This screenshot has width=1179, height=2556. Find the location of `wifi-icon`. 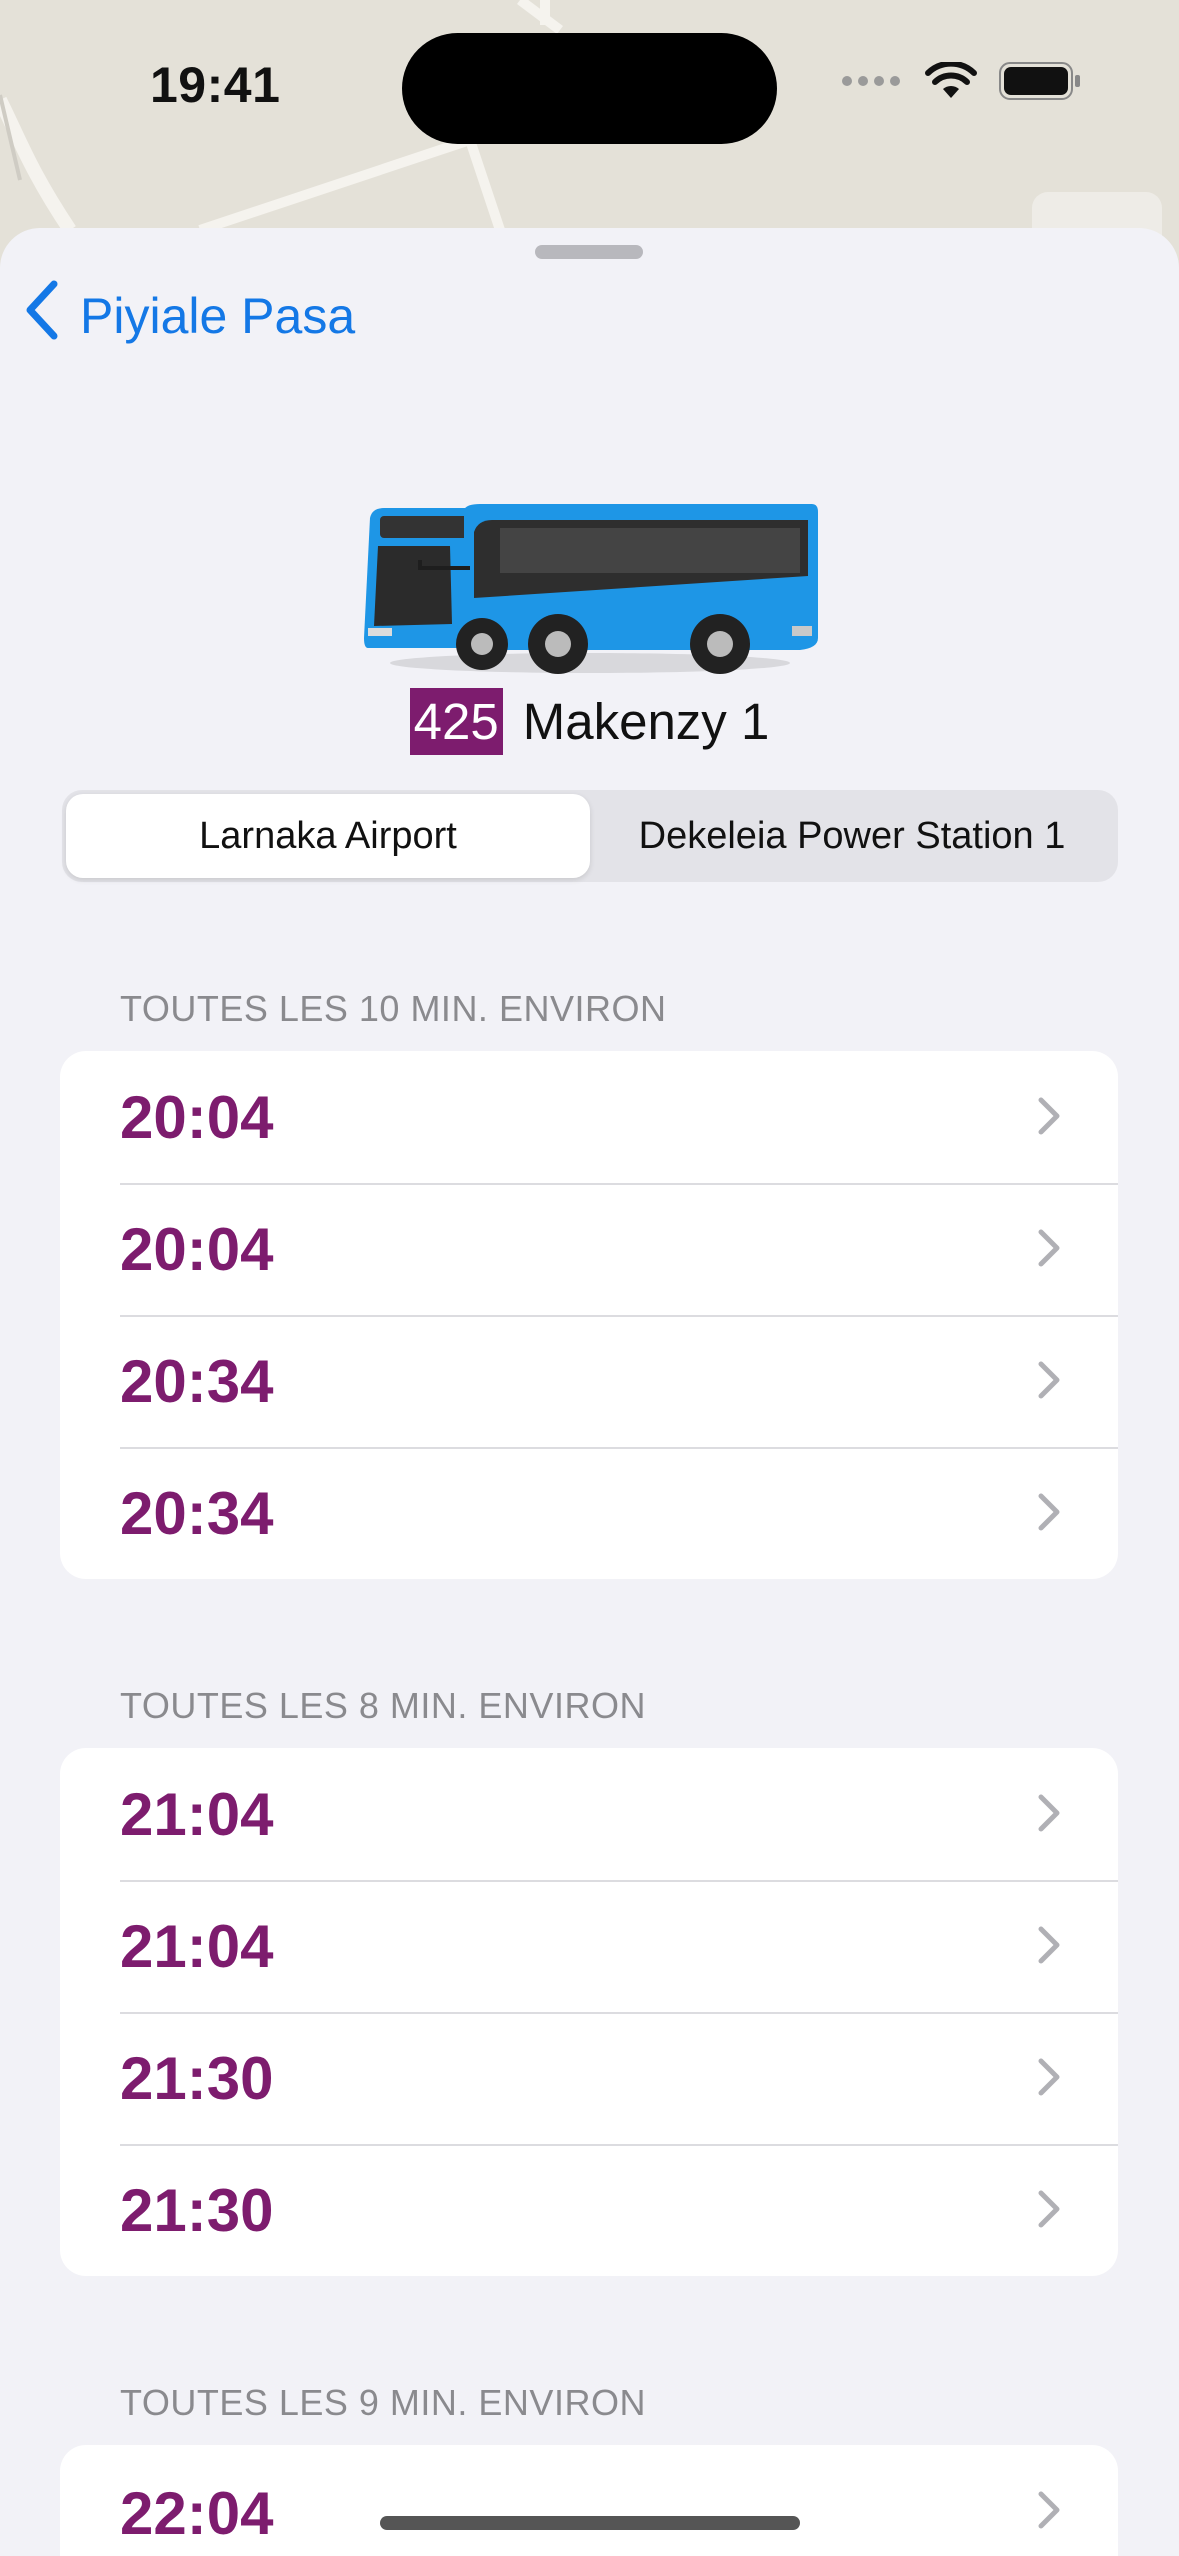

wifi-icon is located at coordinates (951, 82).